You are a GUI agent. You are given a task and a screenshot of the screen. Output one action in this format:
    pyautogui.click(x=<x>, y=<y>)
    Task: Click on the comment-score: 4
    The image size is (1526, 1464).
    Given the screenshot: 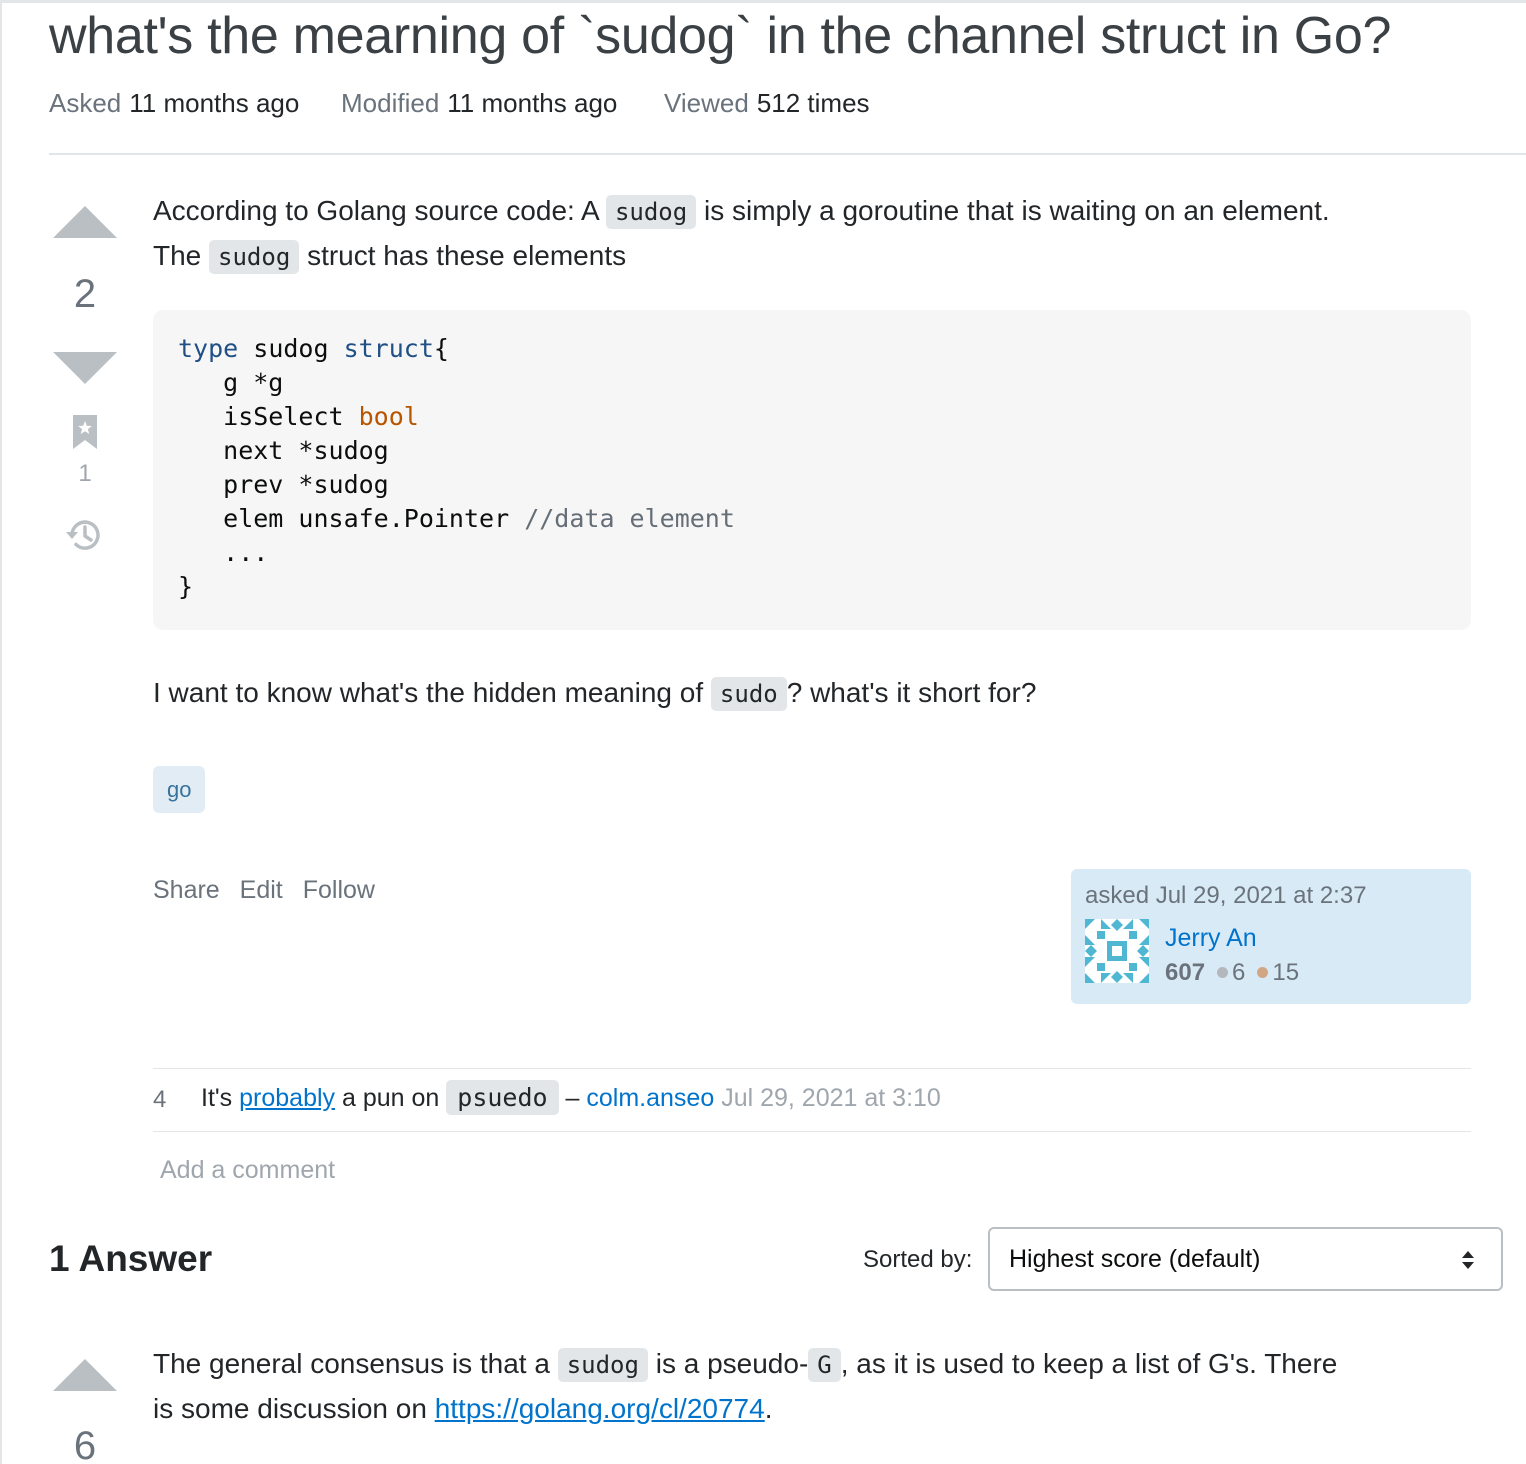 What is the action you would take?
    pyautogui.click(x=160, y=1099)
    